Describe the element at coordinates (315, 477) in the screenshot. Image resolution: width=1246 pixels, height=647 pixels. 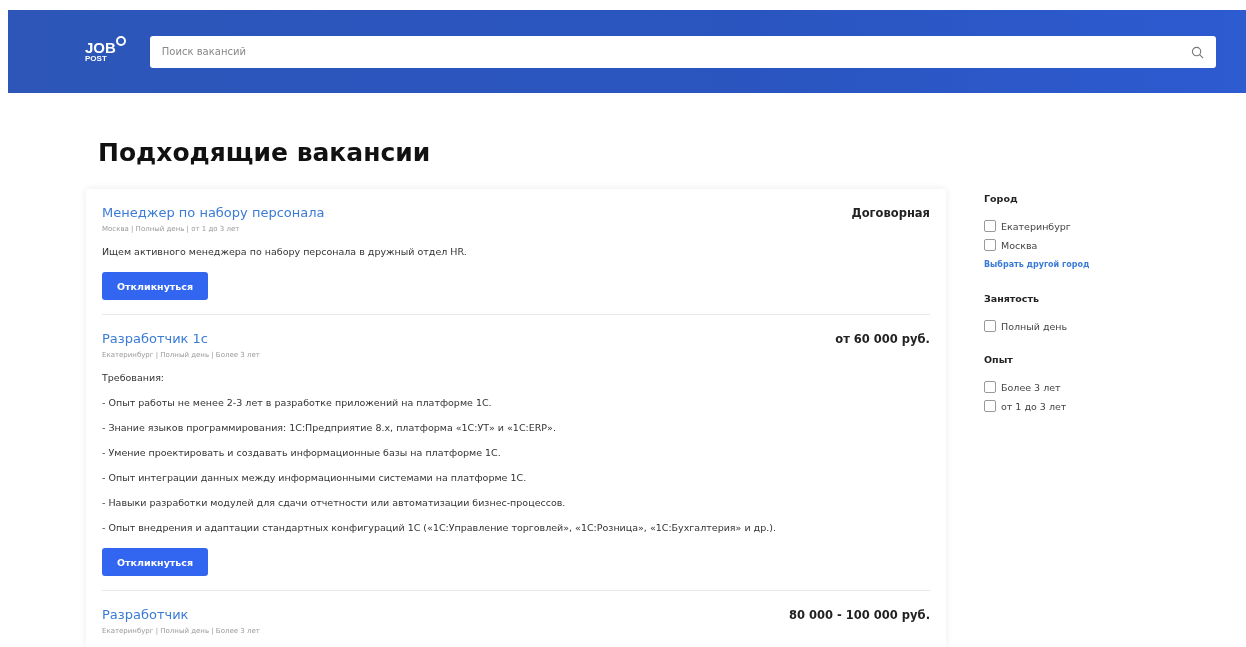
I see `description-line: - Опыт интеграции данных между информационными системами на платформе 1С.` at that location.